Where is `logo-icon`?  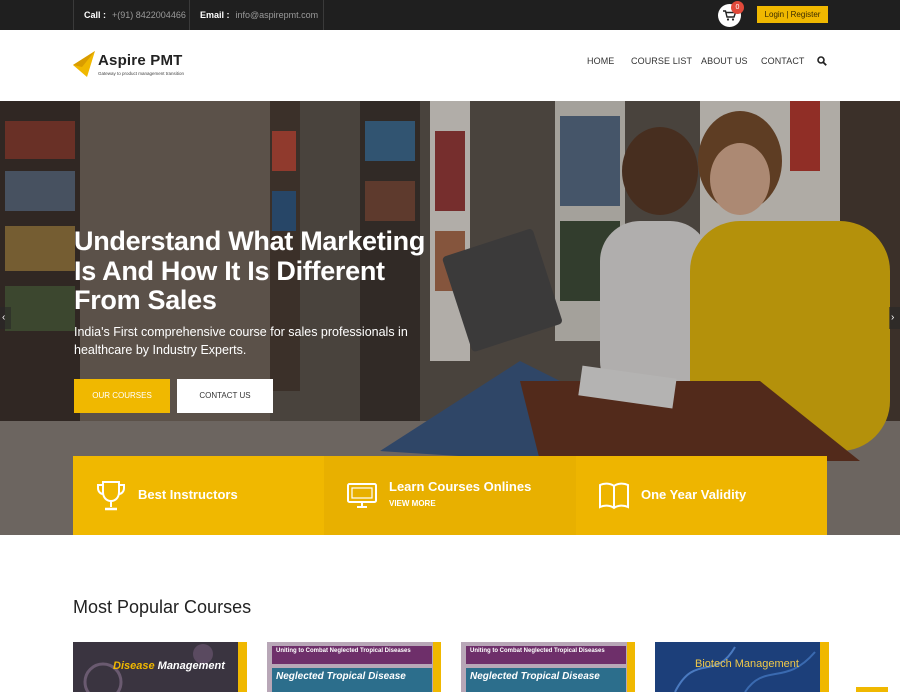 logo-icon is located at coordinates (84, 64).